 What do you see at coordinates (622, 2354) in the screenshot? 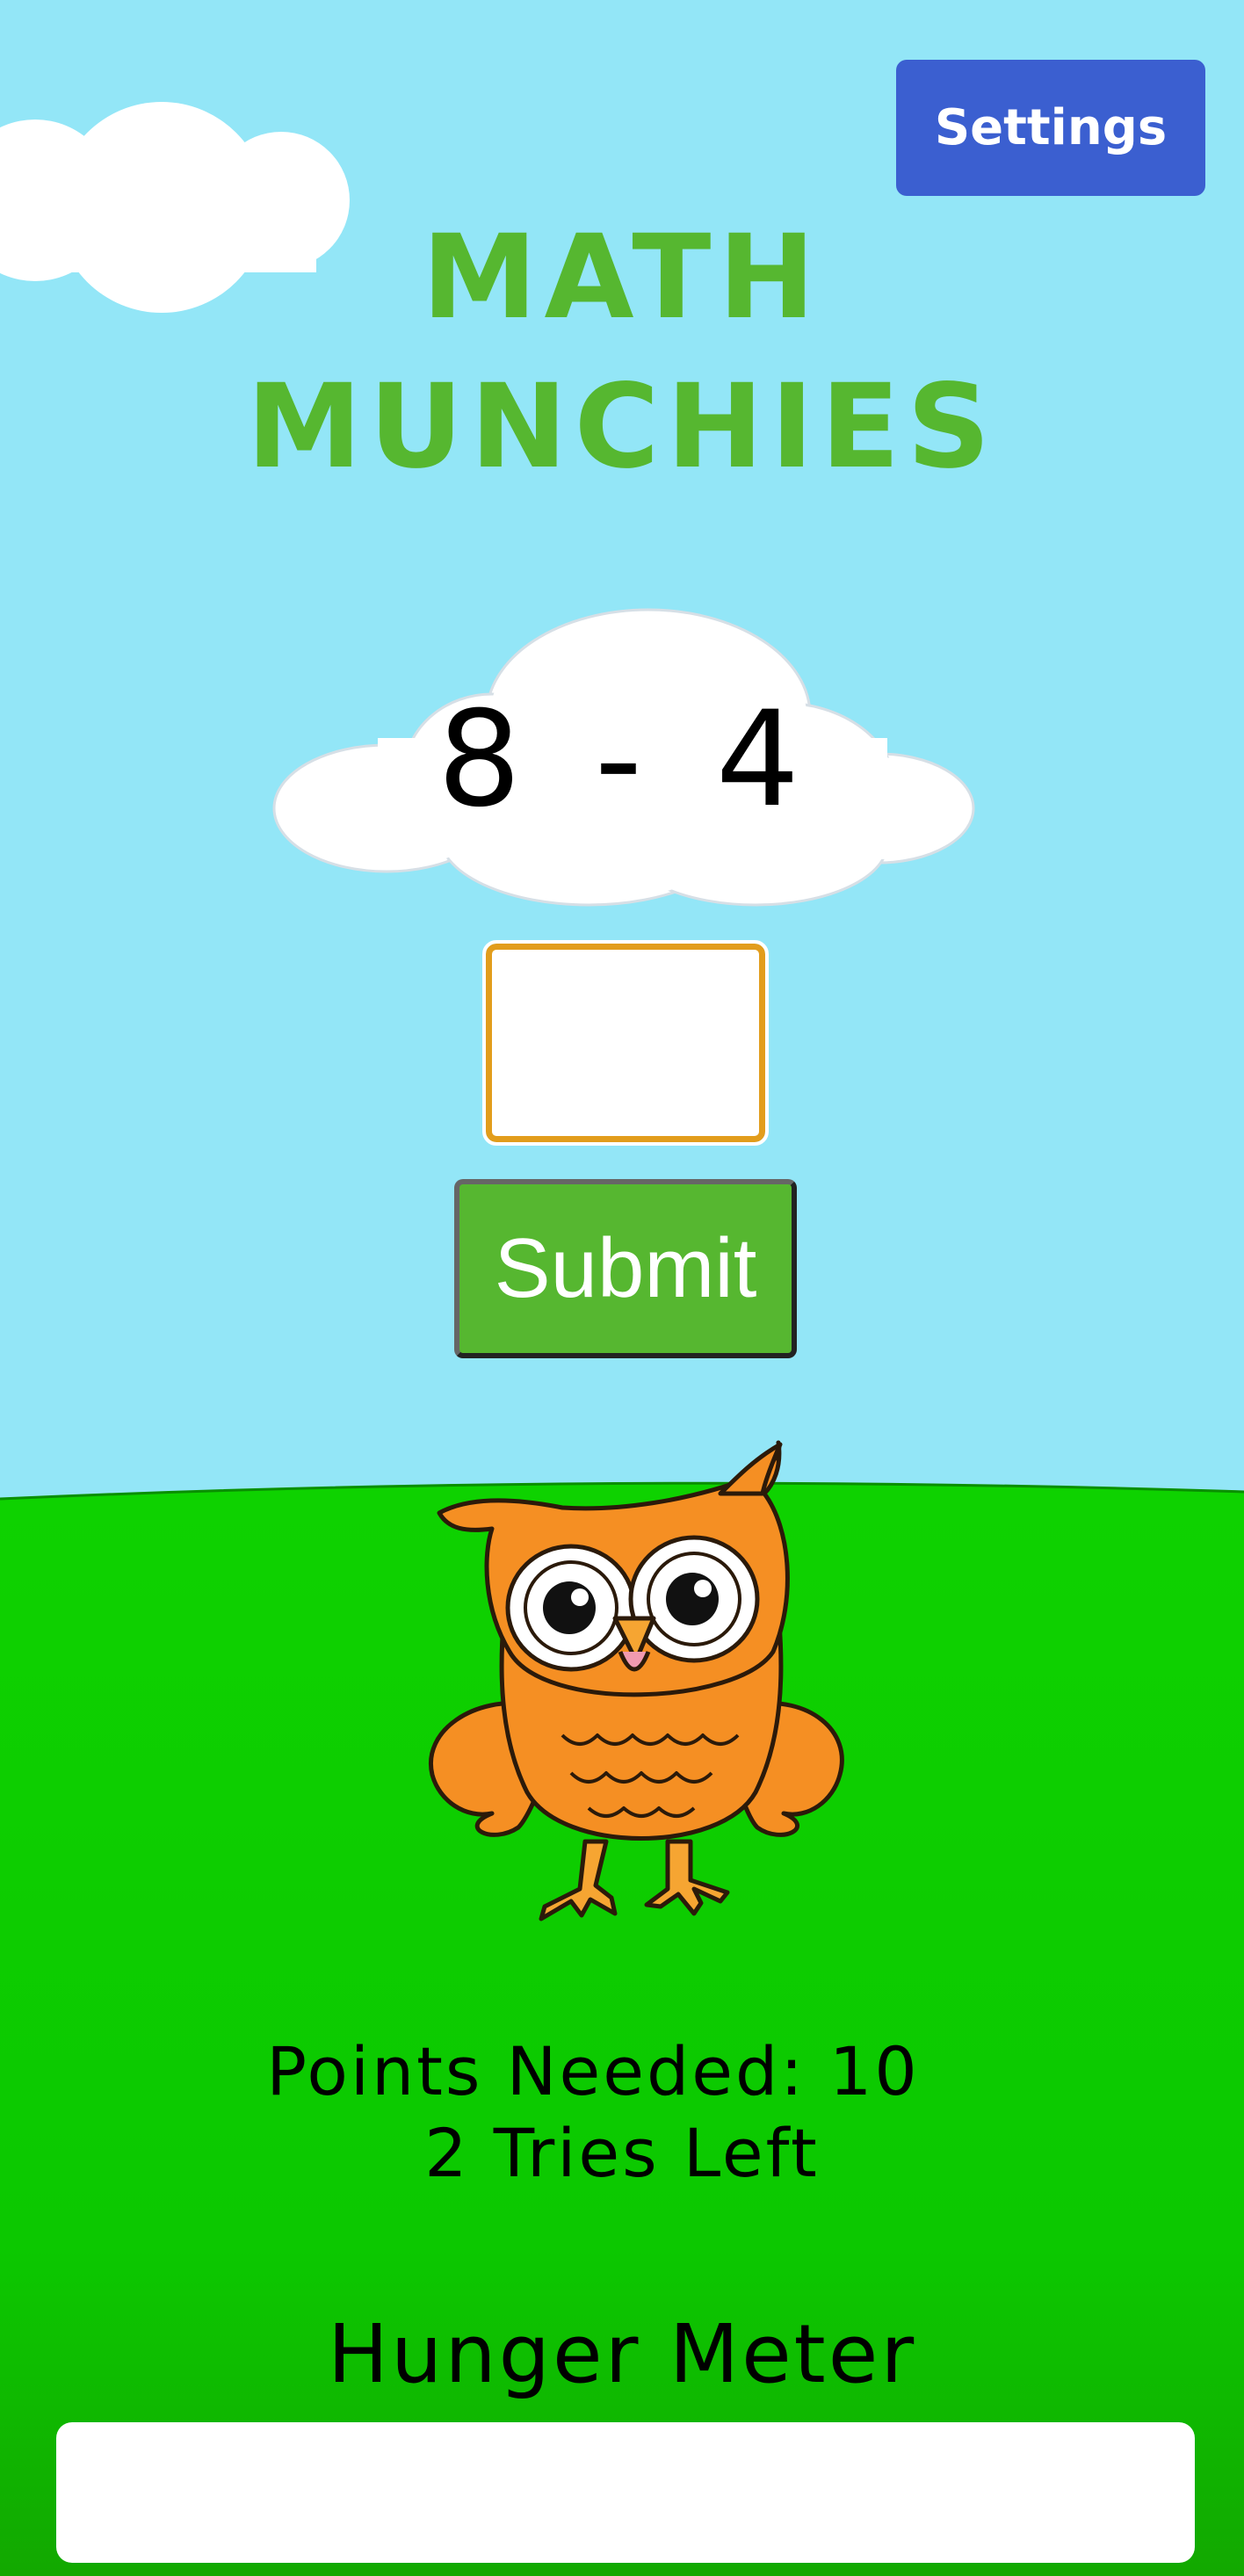
I see `hunger-meter-label: Hunger Meter` at bounding box center [622, 2354].